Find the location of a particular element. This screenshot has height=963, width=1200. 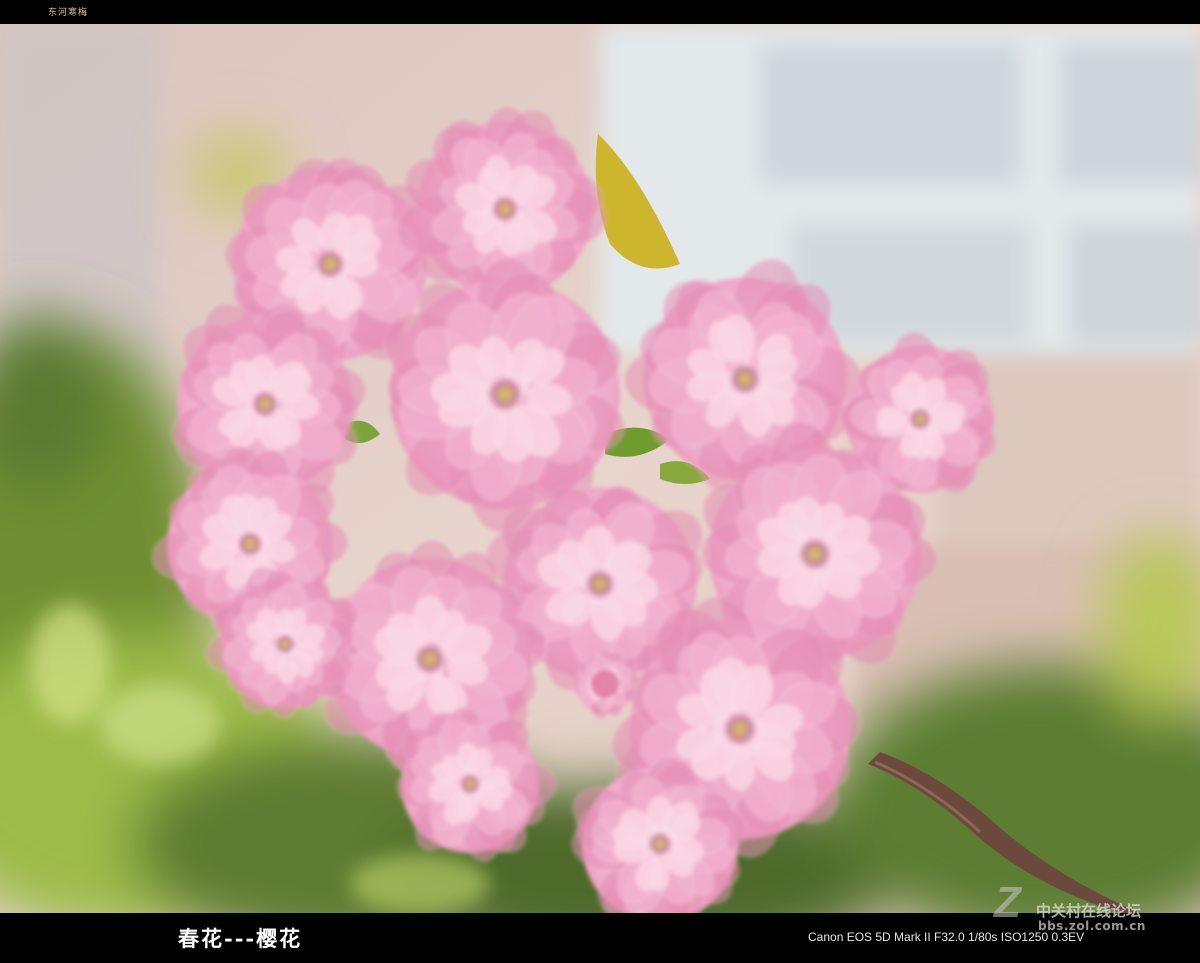

author-signature: 东河寒梅 is located at coordinates (68, 13).